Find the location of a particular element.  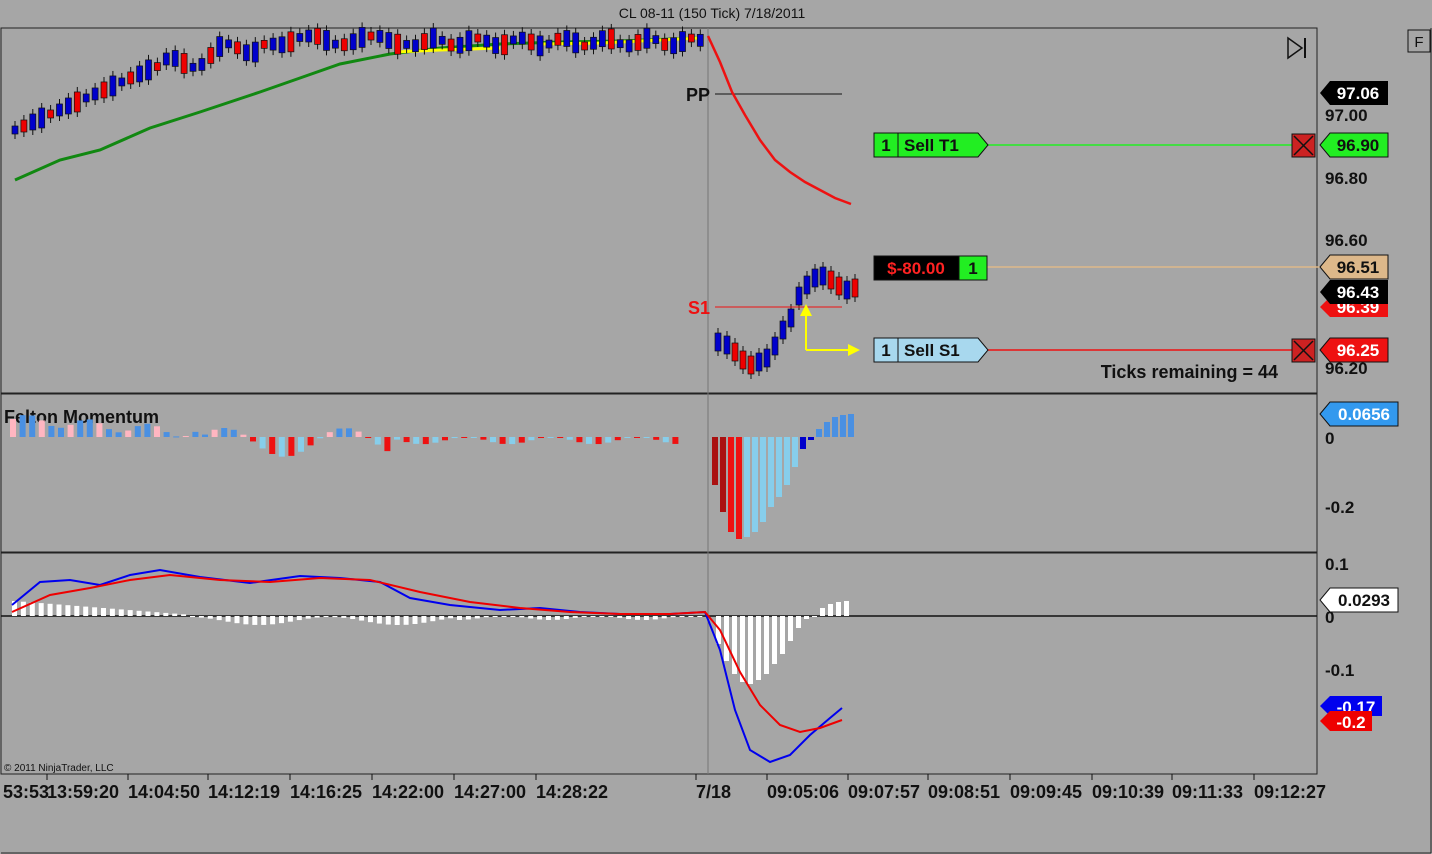

sell-s1-order: 1 Sell S1 is located at coordinates (931, 350).